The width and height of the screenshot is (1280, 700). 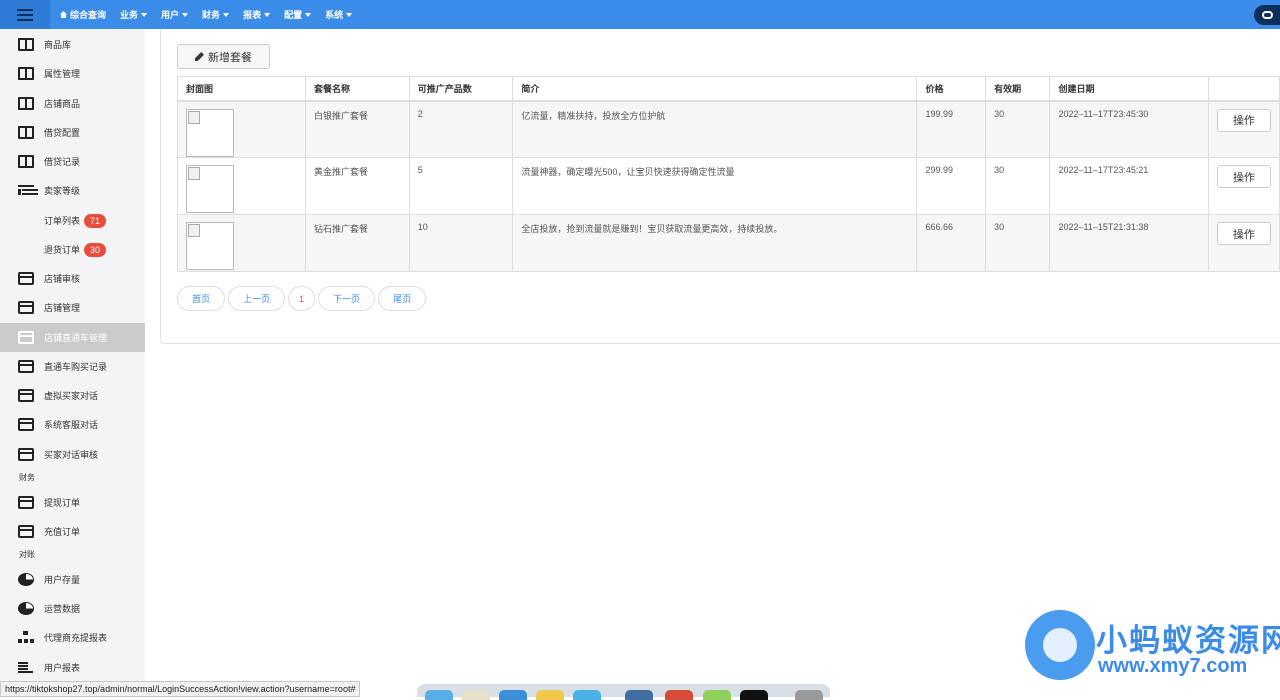 What do you see at coordinates (72, 161) in the screenshot?
I see `sidebar-item-loan-records: 借贷记录` at bounding box center [72, 161].